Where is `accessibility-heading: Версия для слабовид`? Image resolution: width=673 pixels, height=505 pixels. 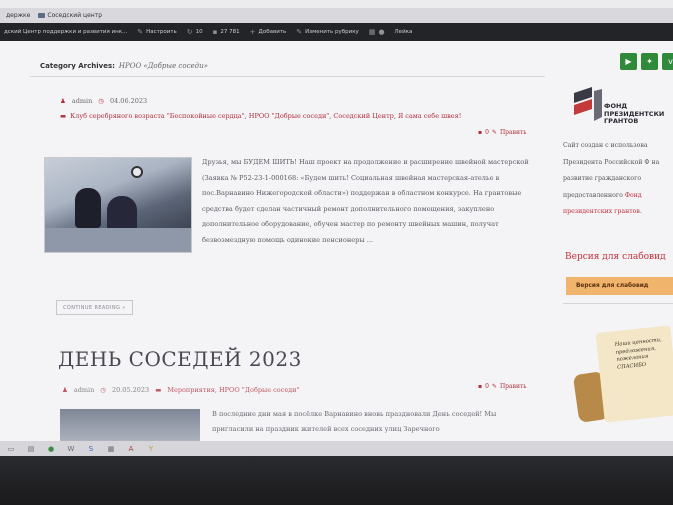 accessibility-heading: Версия для слабовид is located at coordinates (615, 257).